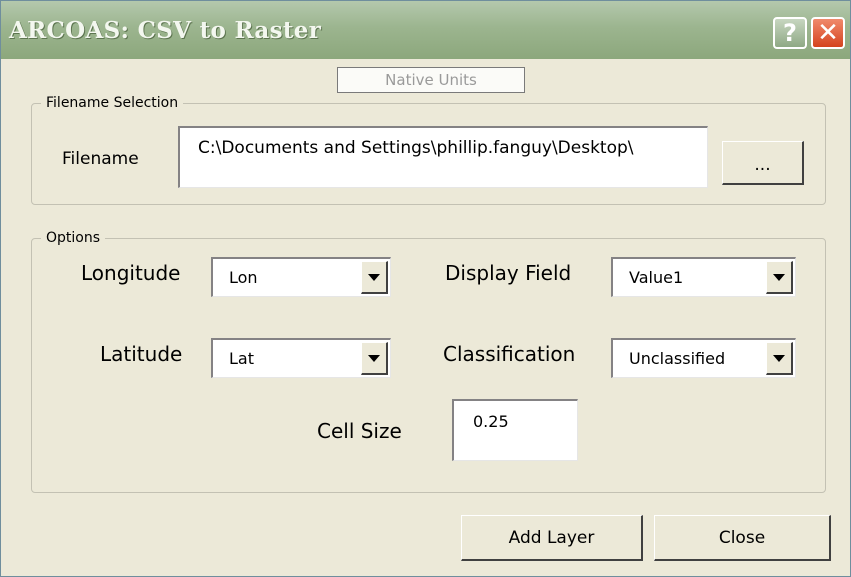 The width and height of the screenshot is (851, 577). What do you see at coordinates (431, 80) in the screenshot?
I see `units-indicator: Native Units` at bounding box center [431, 80].